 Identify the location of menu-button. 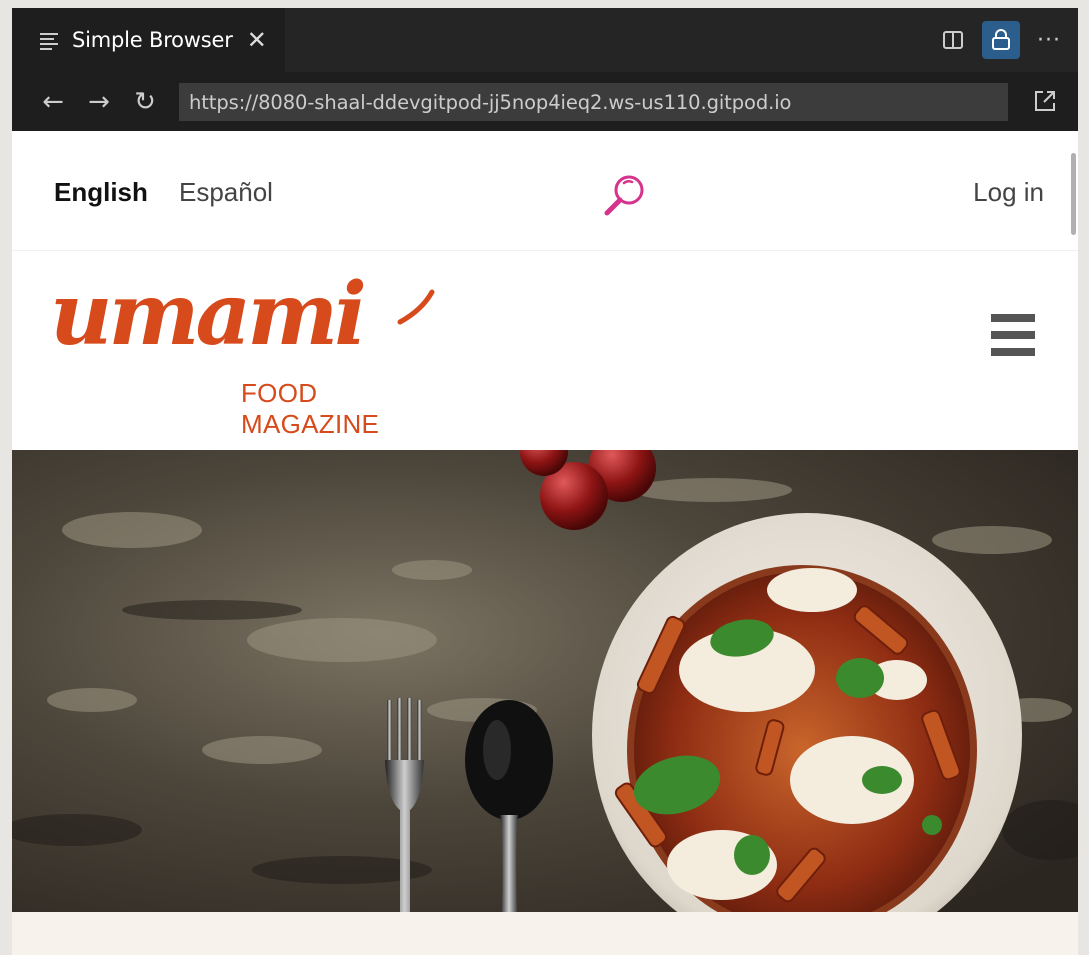
(1013, 336).